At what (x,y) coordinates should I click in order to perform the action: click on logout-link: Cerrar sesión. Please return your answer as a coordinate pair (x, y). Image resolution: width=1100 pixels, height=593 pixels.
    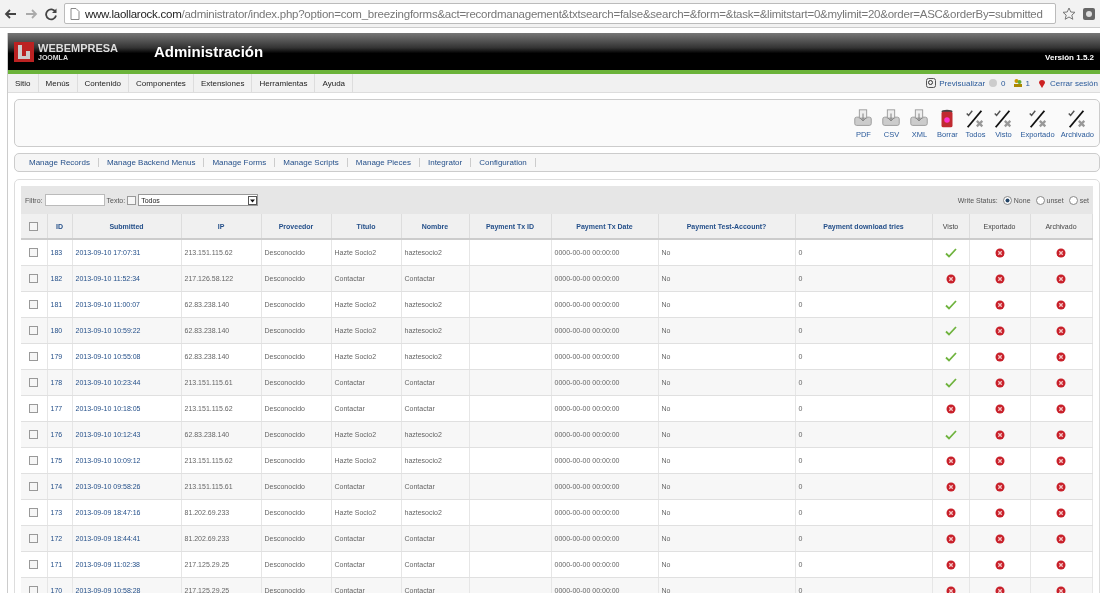
    Looking at the image, I should click on (1074, 83).